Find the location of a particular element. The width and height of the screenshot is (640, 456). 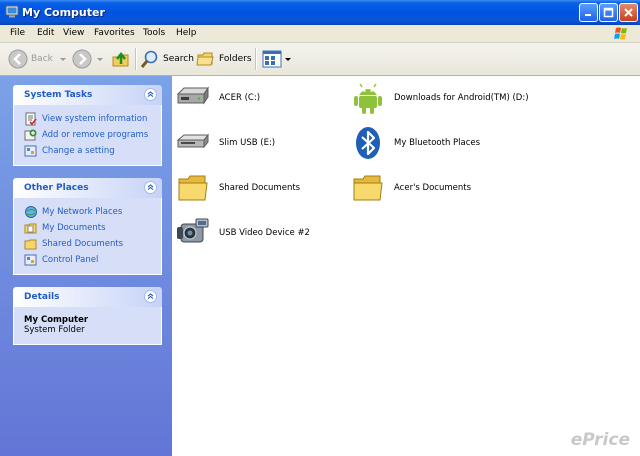

minimize-button is located at coordinates (588, 12).